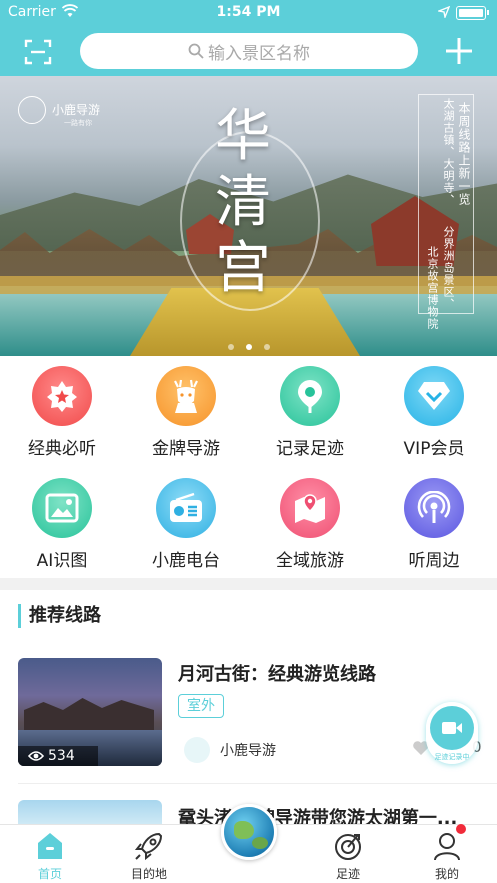  I want to click on eye-icon, so click(36, 756).